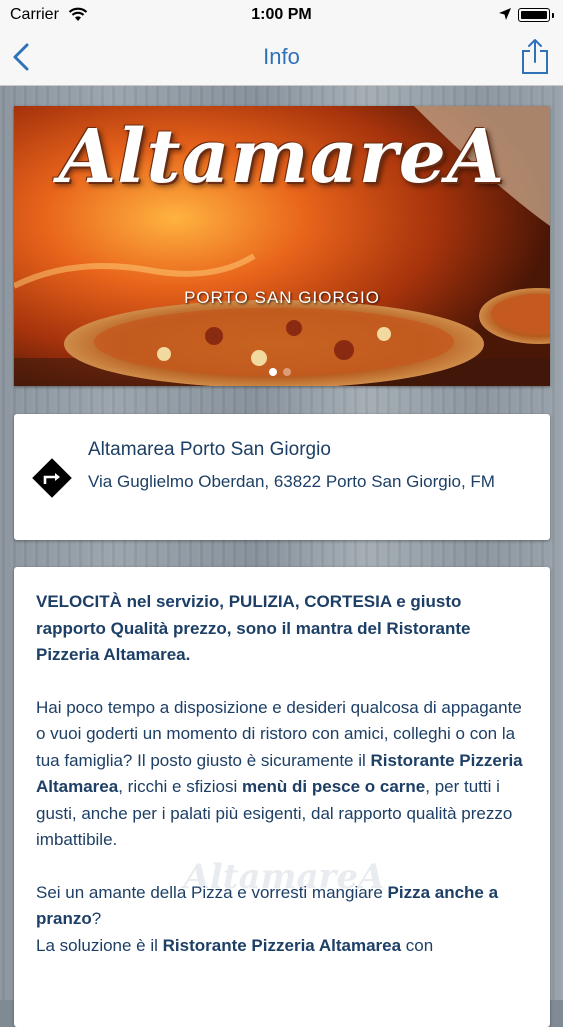  Describe the element at coordinates (52, 478) in the screenshot. I see `directions-icon` at that location.